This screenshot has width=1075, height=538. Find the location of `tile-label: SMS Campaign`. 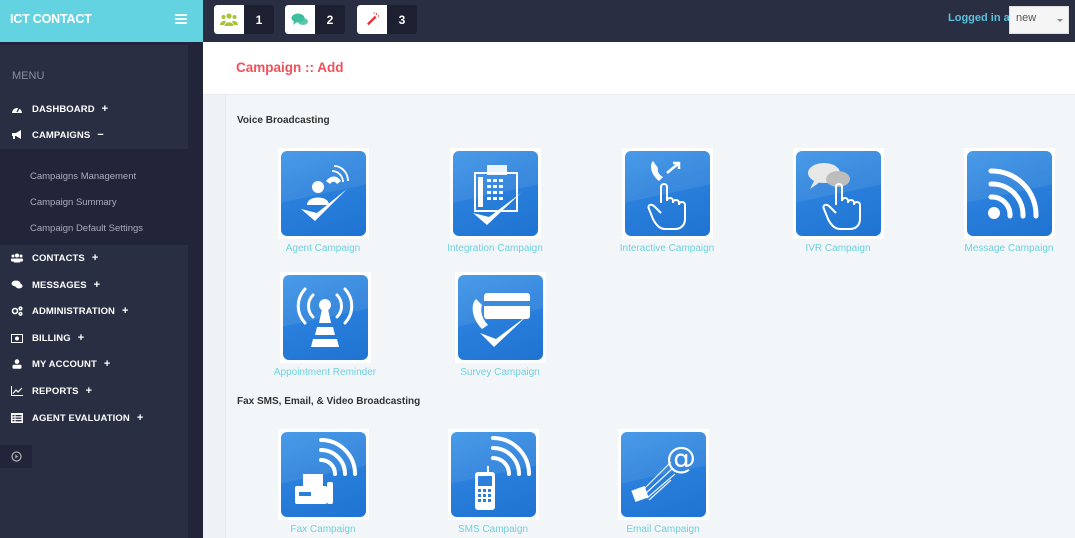

tile-label: SMS Campaign is located at coordinates (493, 529).